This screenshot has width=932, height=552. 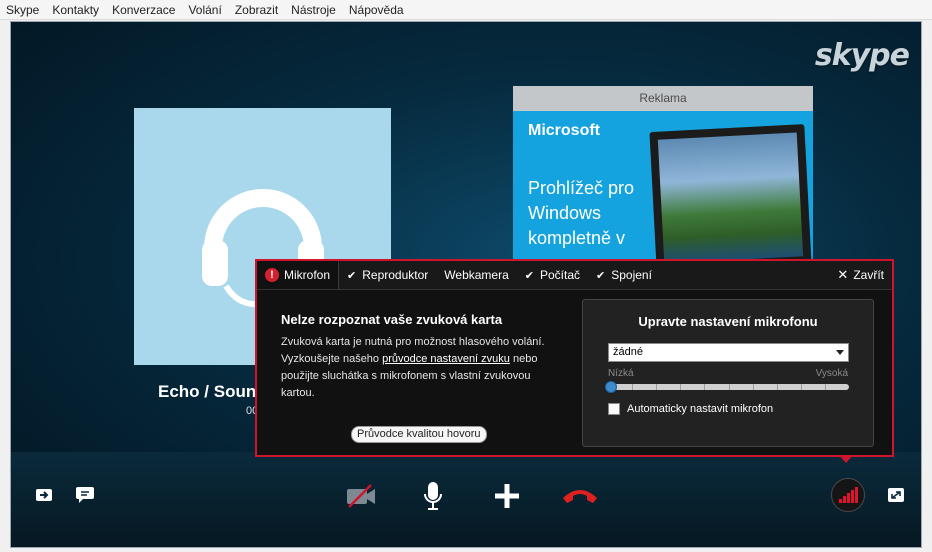 I want to click on dropdown-arrow-icon, so click(x=840, y=352).